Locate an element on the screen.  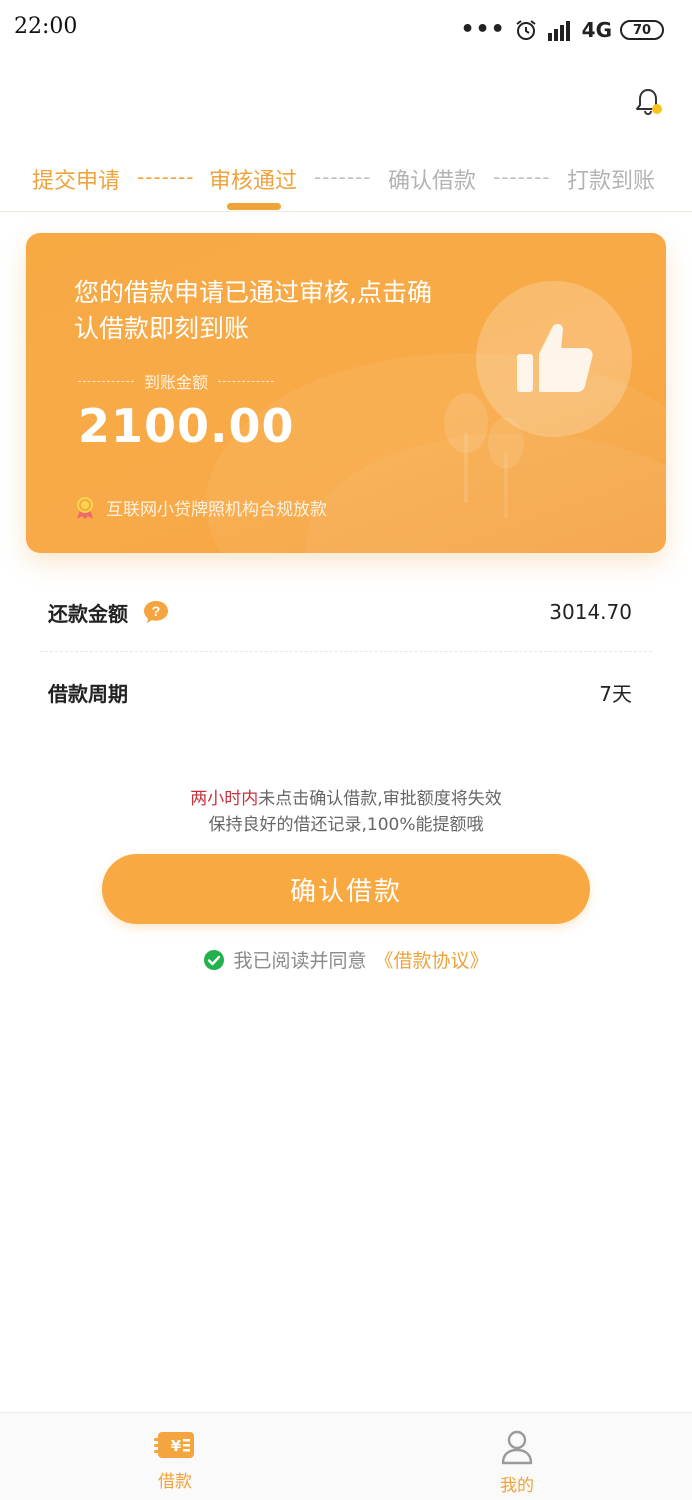
active-step-indicator is located at coordinates (254, 206).